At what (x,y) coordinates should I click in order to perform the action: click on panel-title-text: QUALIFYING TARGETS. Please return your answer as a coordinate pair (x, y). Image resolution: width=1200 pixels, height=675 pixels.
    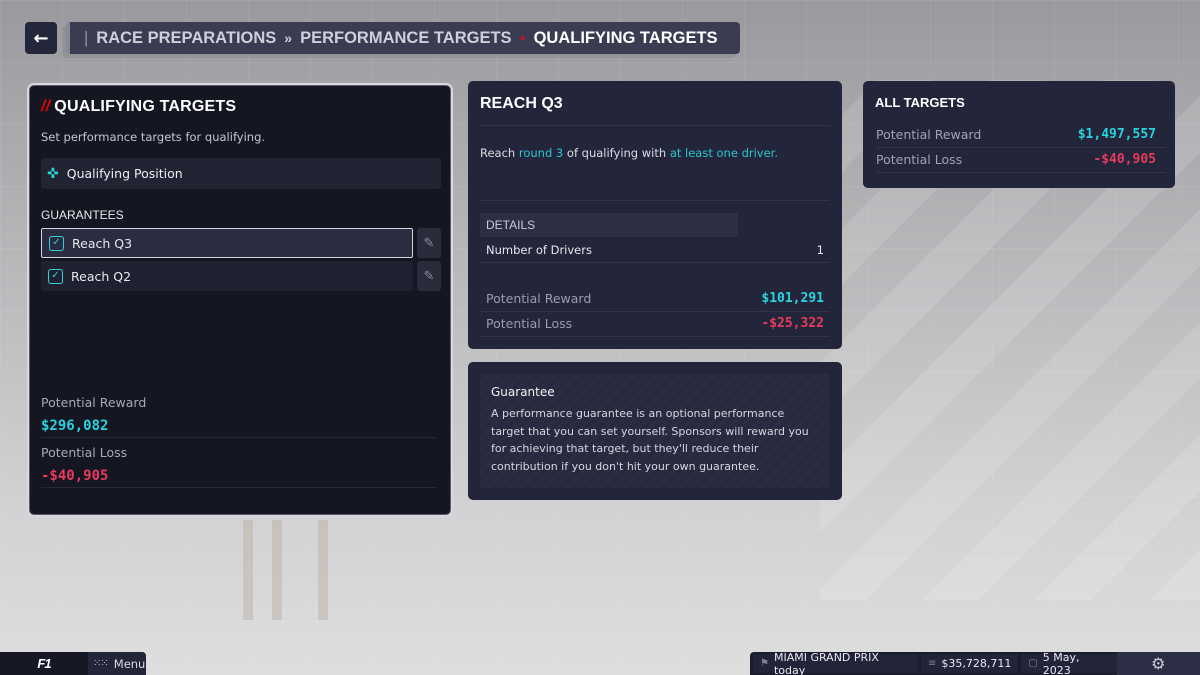
    Looking at the image, I should click on (145, 106).